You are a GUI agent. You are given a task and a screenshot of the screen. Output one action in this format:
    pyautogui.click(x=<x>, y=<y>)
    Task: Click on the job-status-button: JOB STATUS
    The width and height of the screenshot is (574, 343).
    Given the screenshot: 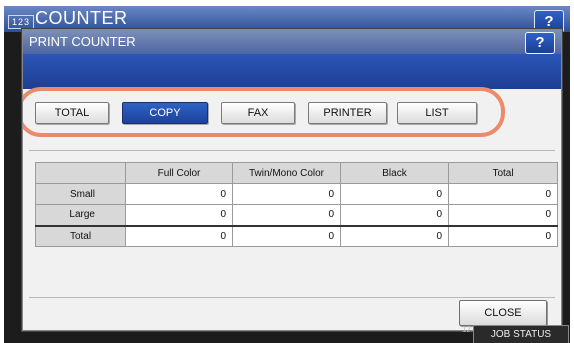 What is the action you would take?
    pyautogui.click(x=521, y=334)
    